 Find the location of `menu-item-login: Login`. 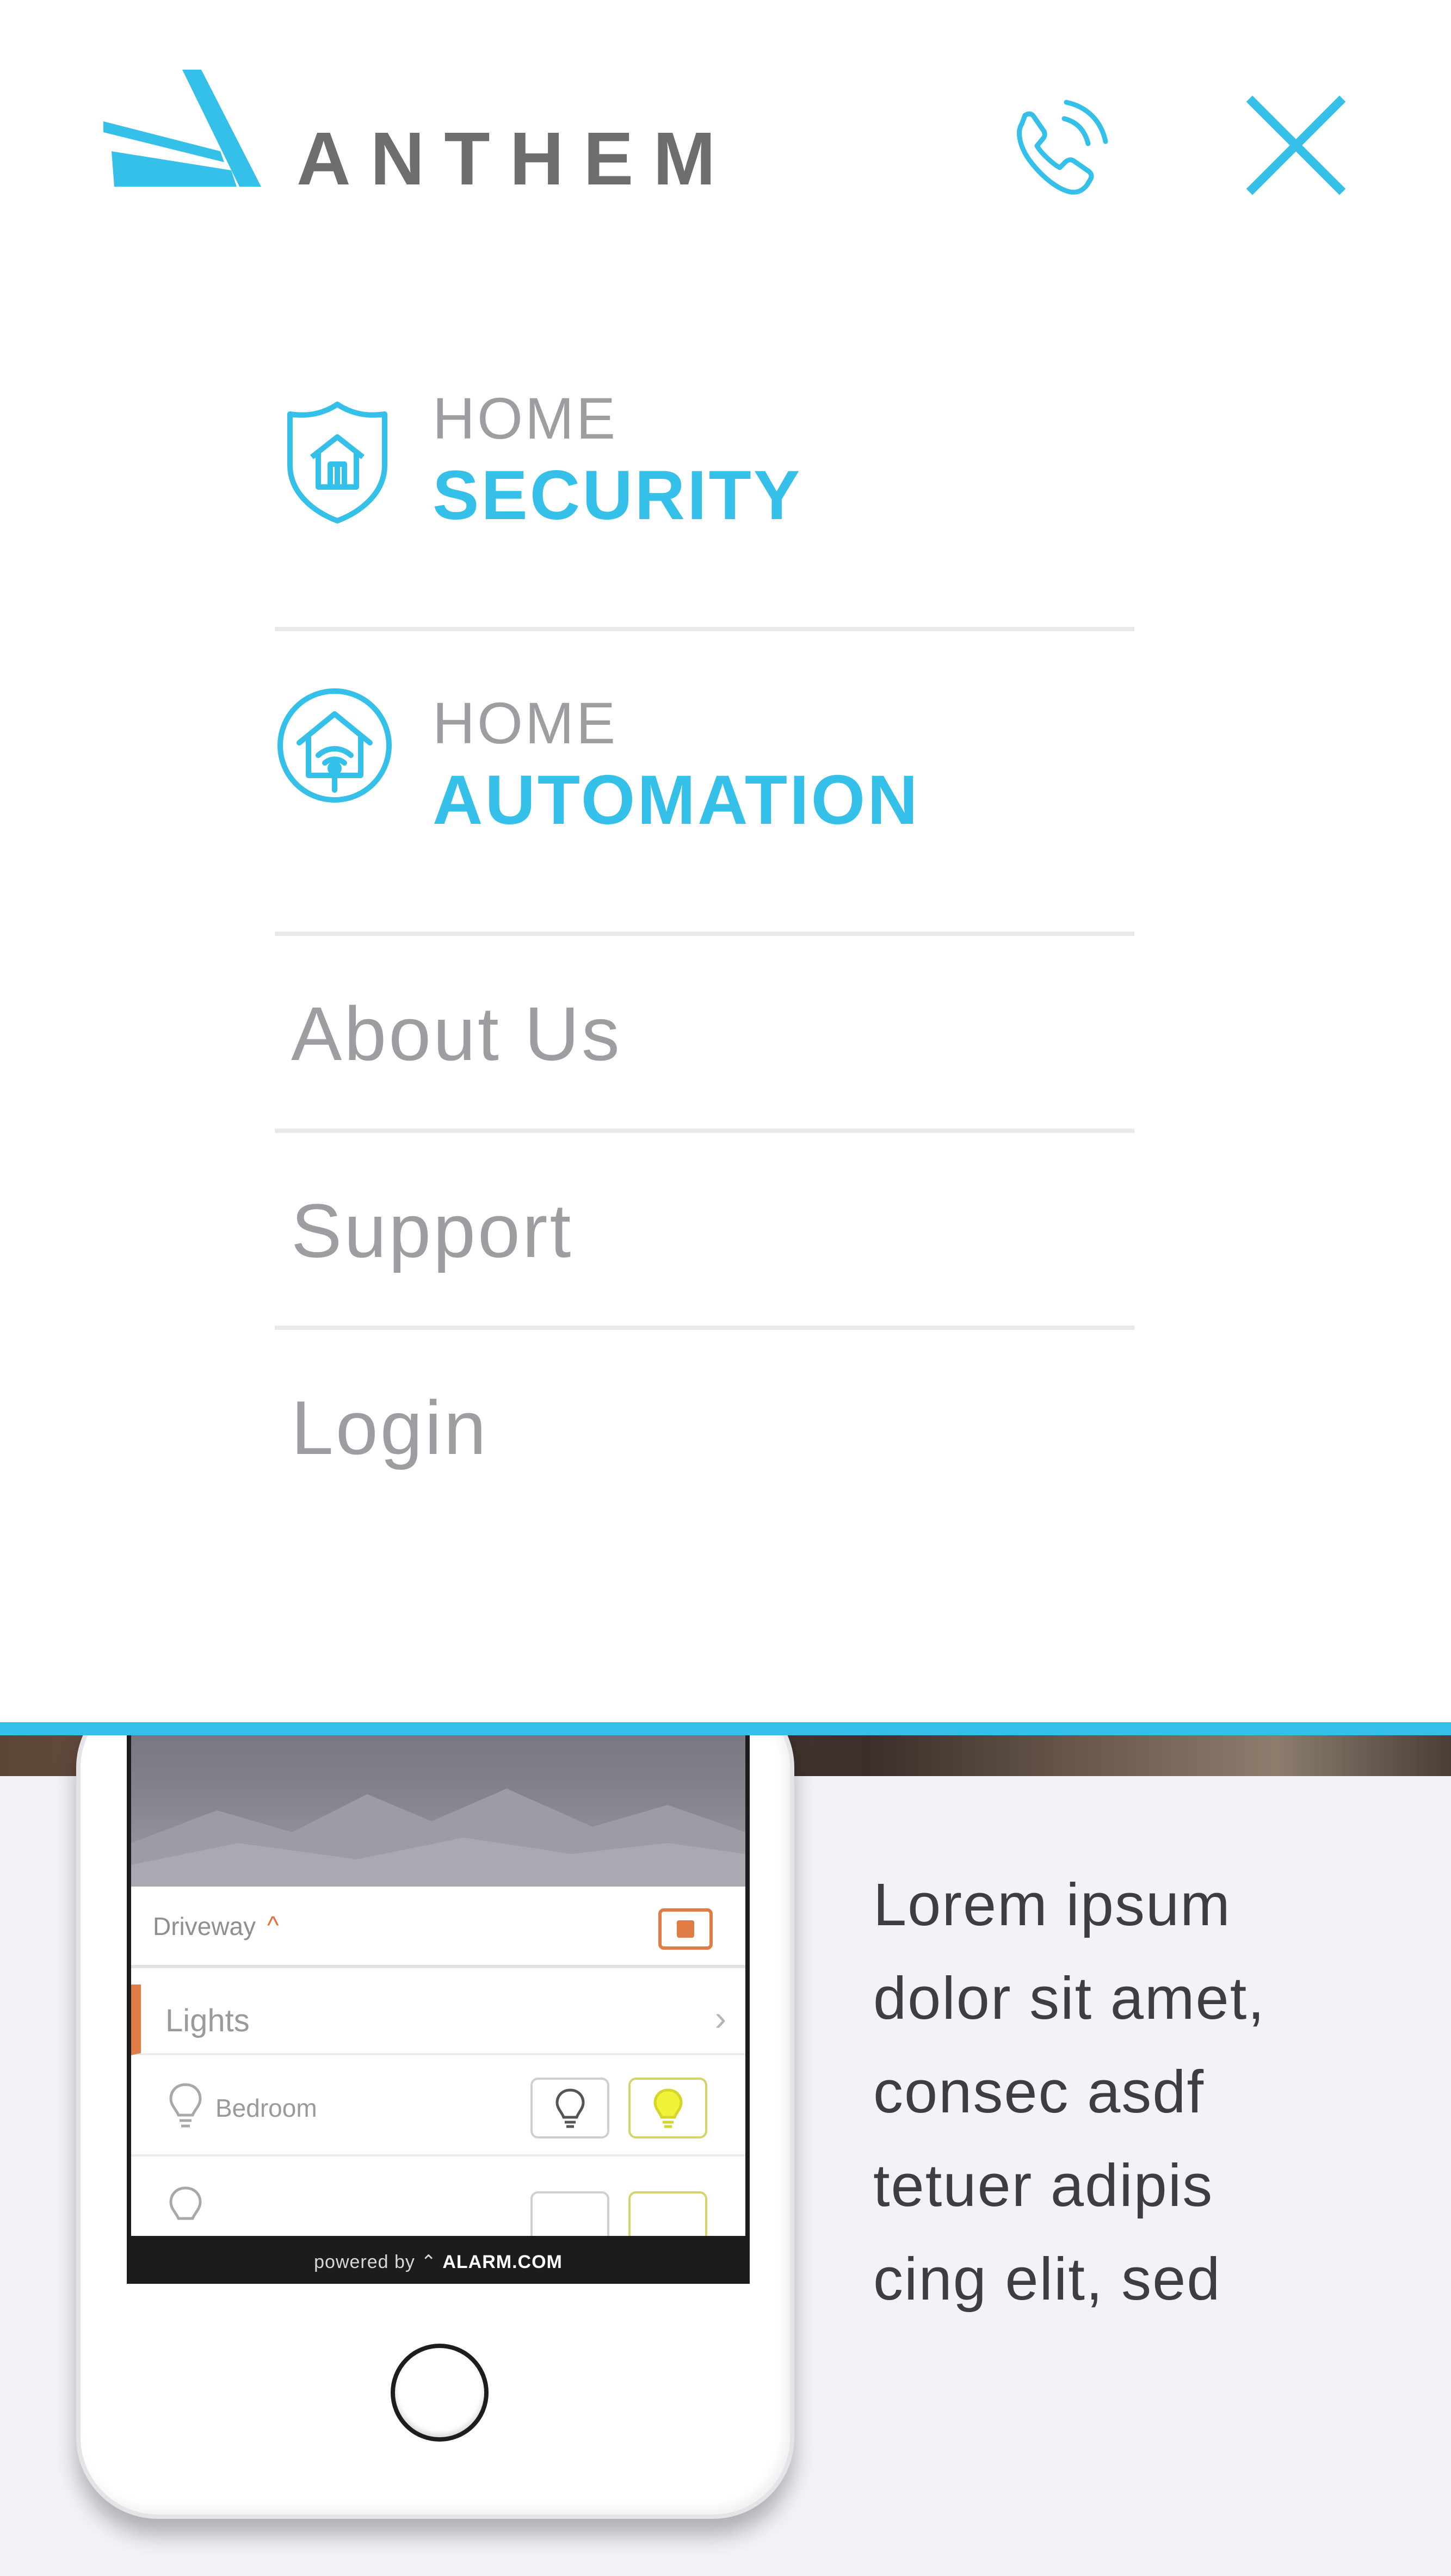

menu-item-login: Login is located at coordinates (704, 1428).